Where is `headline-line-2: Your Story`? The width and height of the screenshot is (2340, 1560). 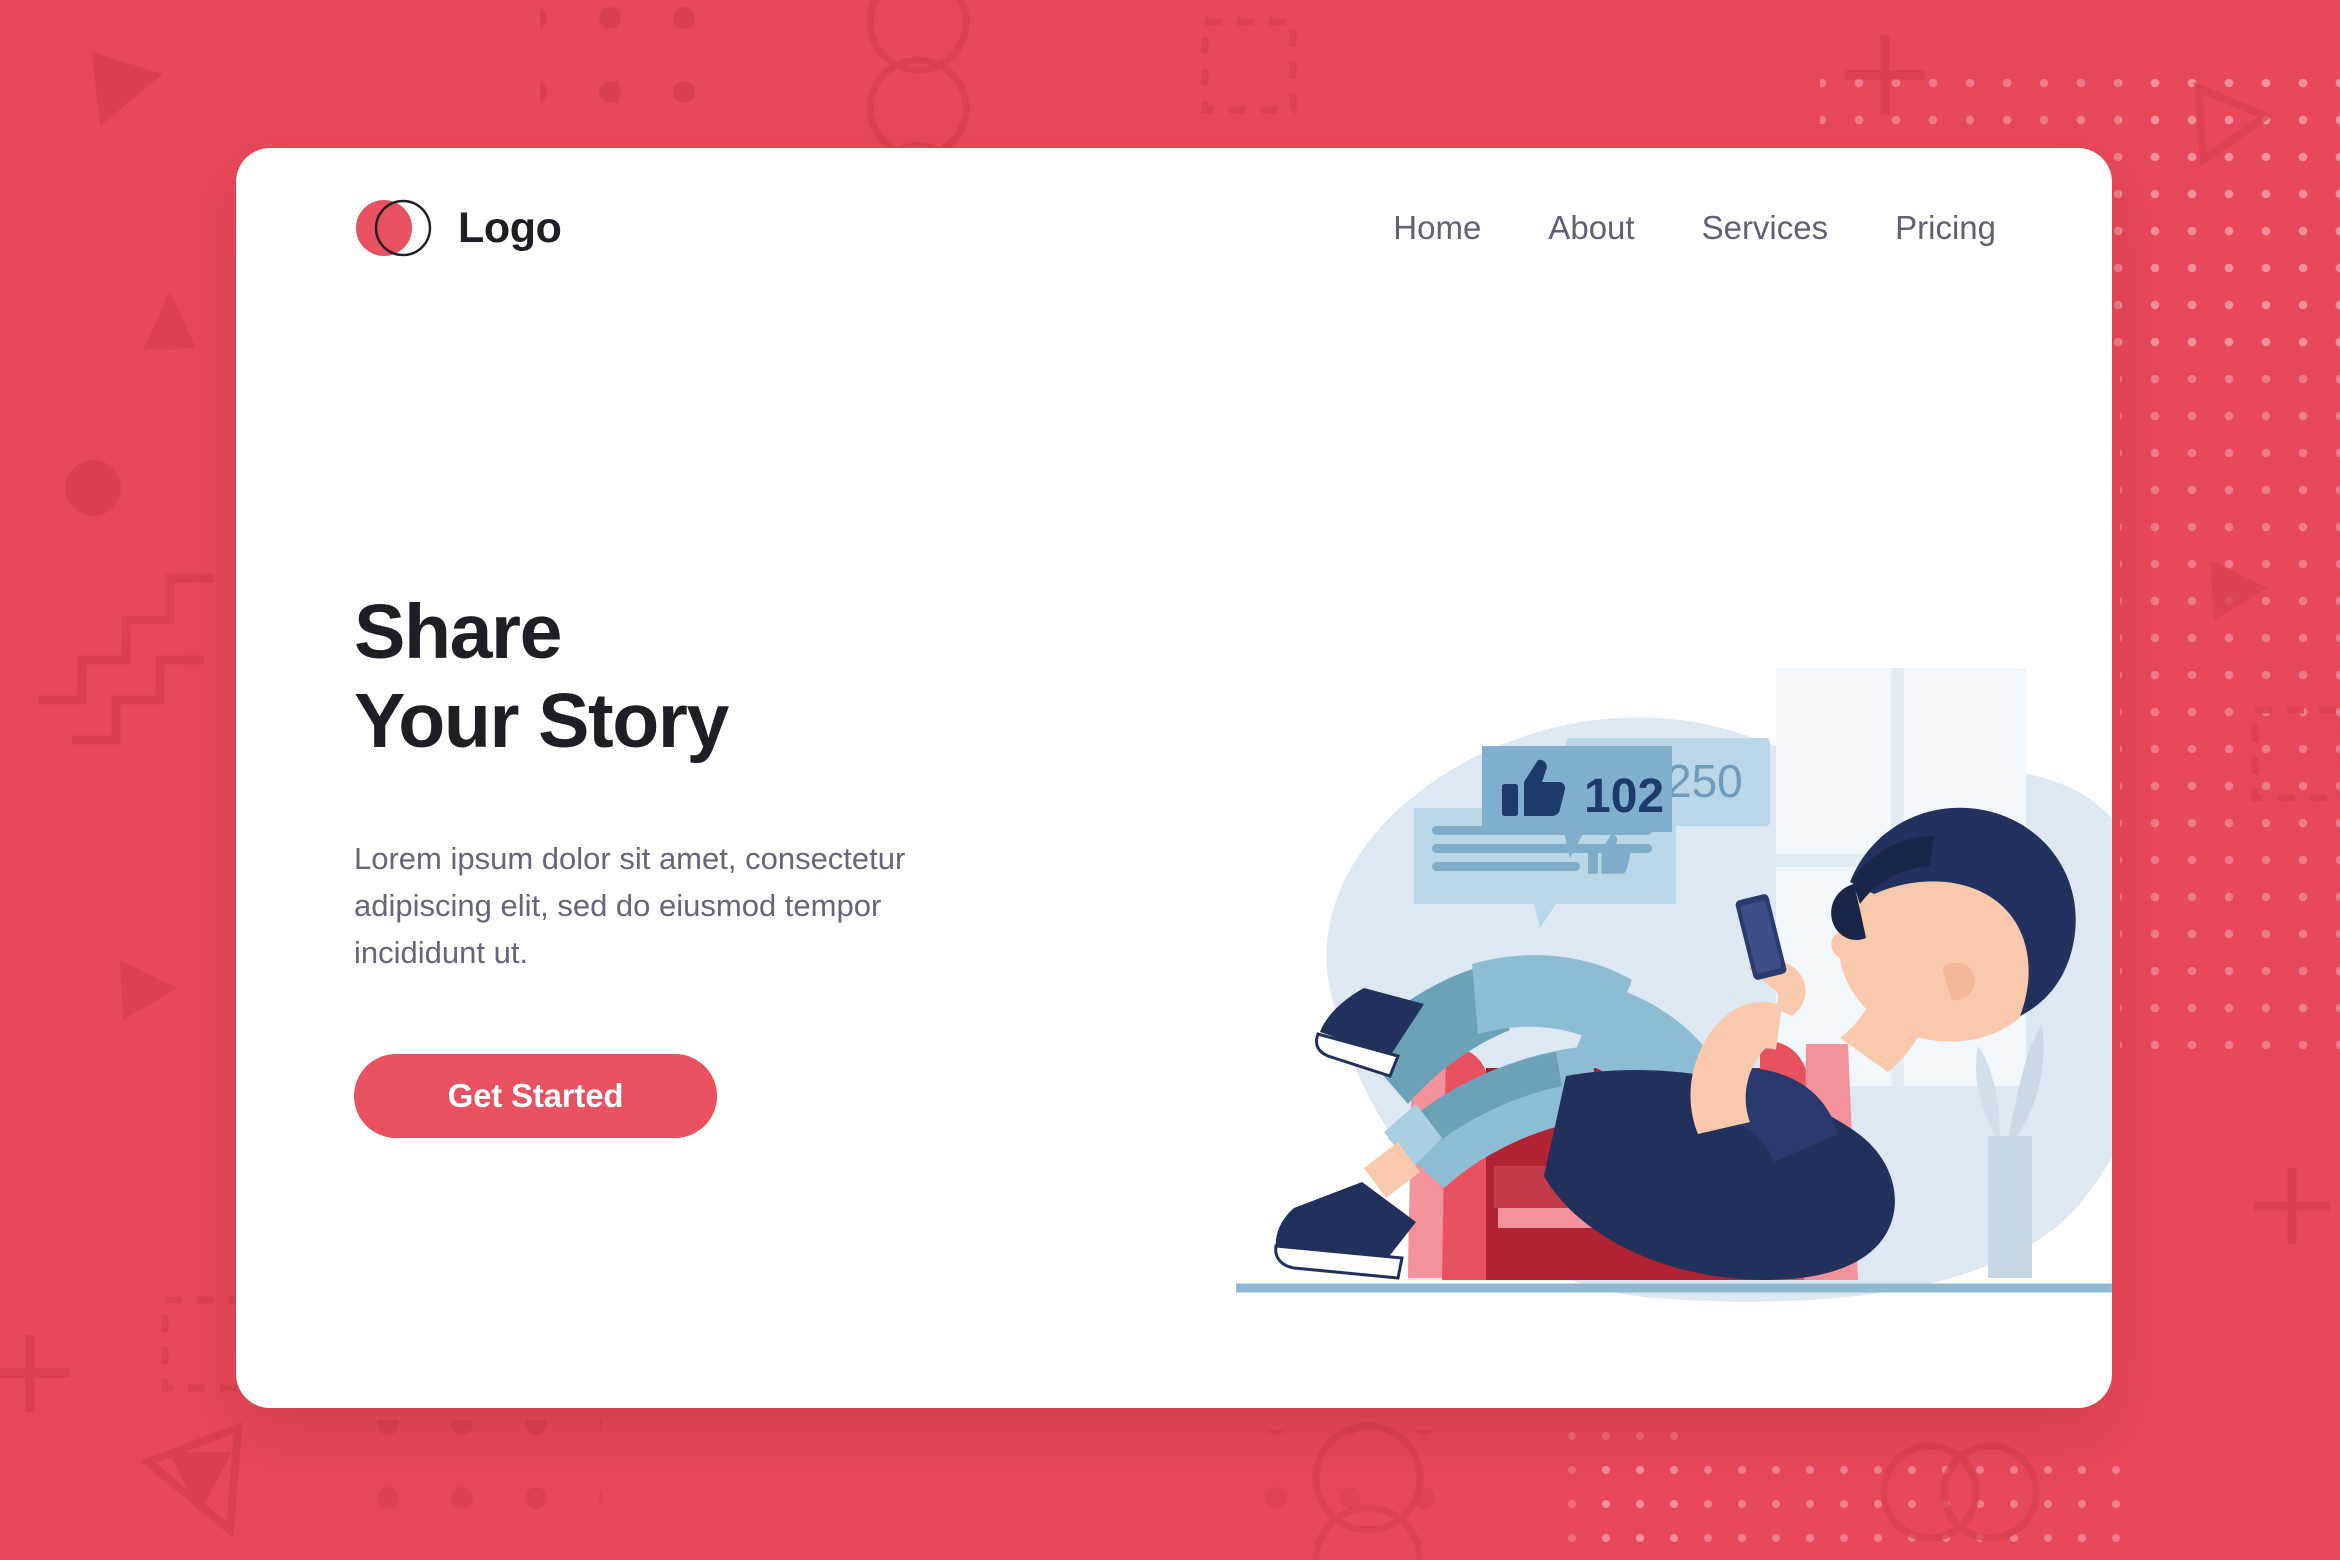
headline-line-2: Your Story is located at coordinates (541, 721).